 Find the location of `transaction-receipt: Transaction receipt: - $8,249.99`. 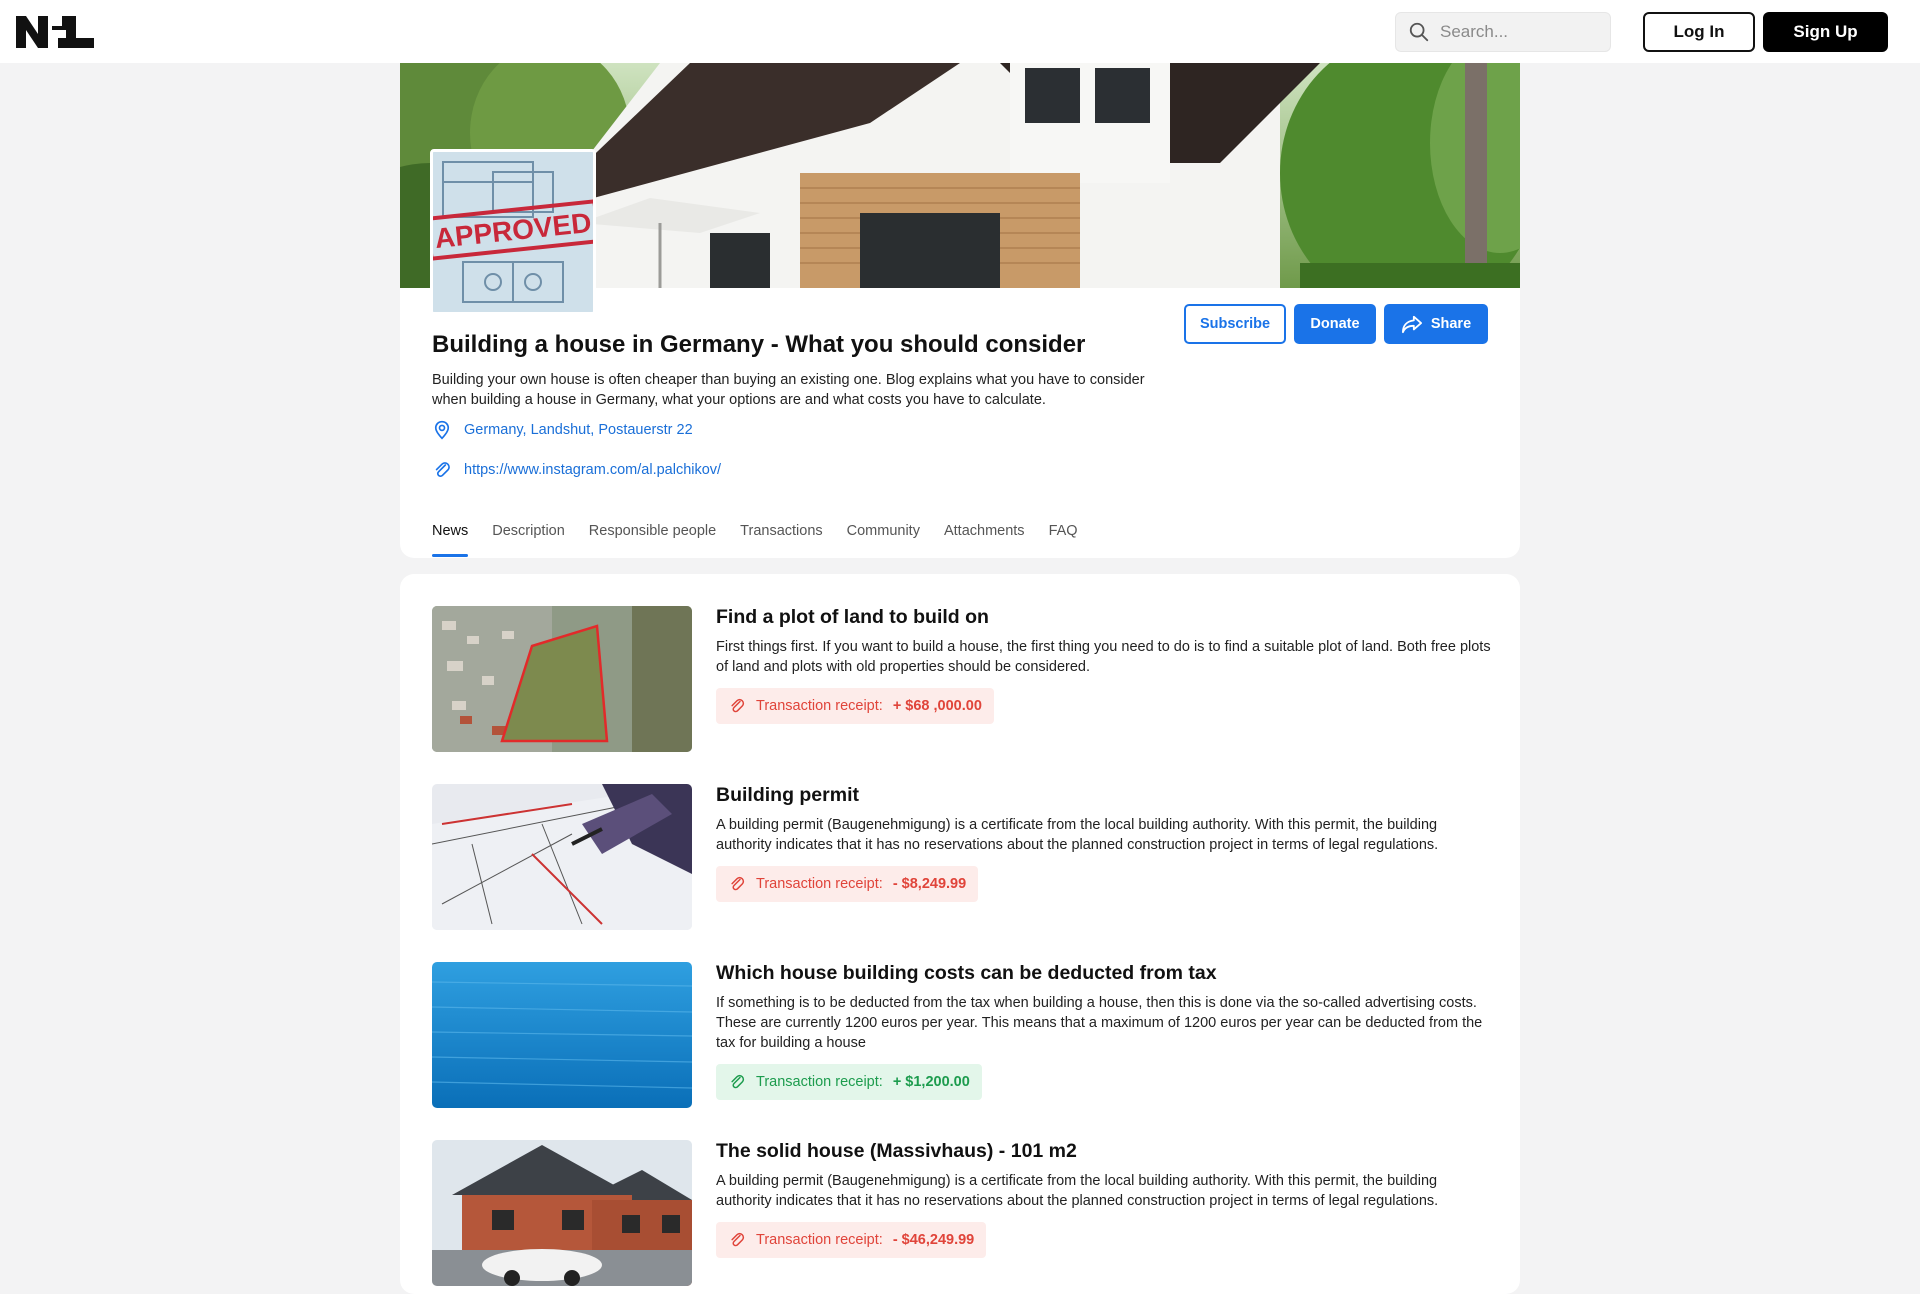

transaction-receipt: Transaction receipt: - $8,249.99 is located at coordinates (847, 884).